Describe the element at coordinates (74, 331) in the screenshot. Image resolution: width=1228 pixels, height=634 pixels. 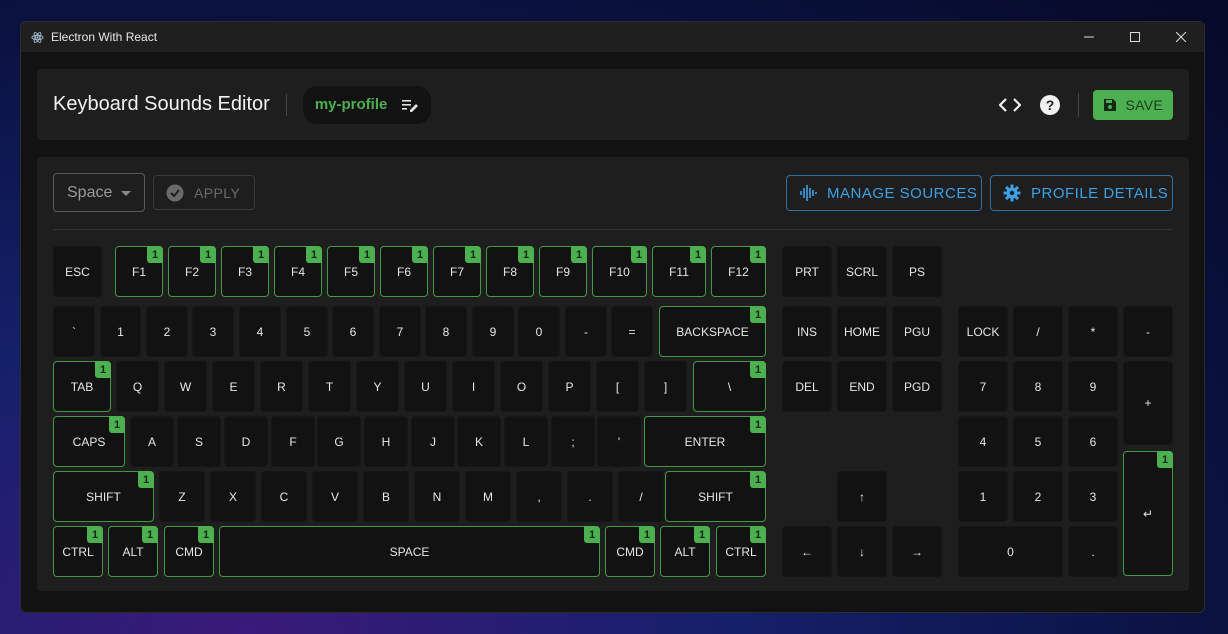
I see `key-backtick: `` at that location.